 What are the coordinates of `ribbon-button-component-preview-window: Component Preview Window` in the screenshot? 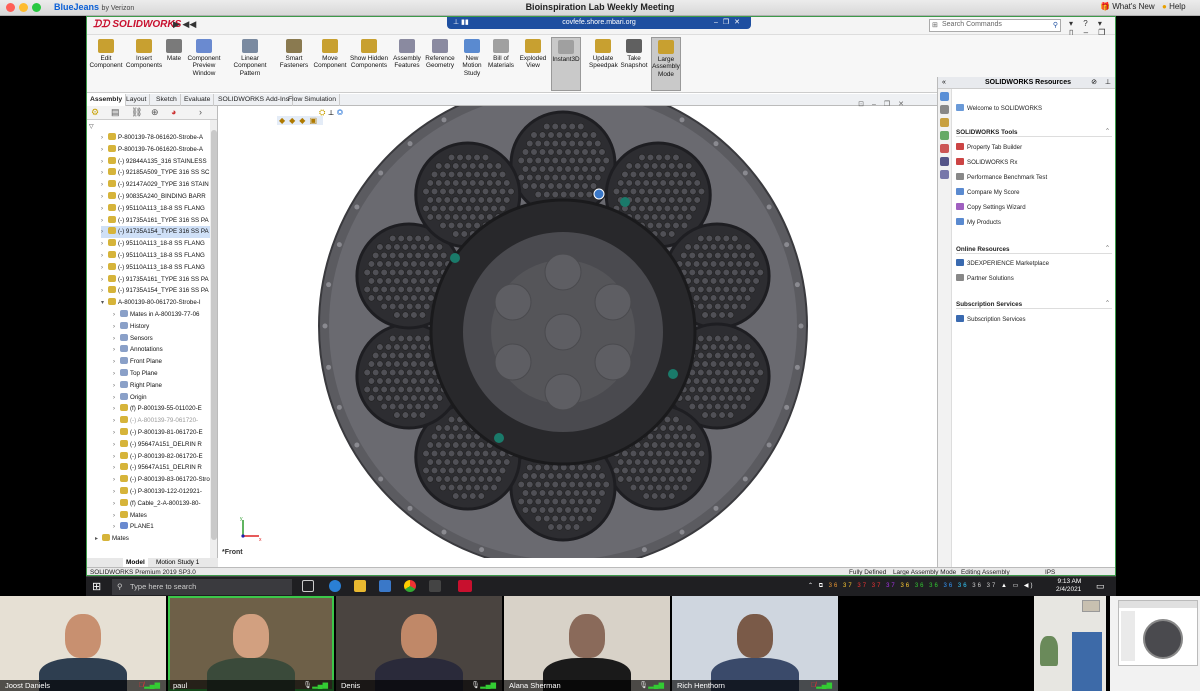 It's located at (204, 64).